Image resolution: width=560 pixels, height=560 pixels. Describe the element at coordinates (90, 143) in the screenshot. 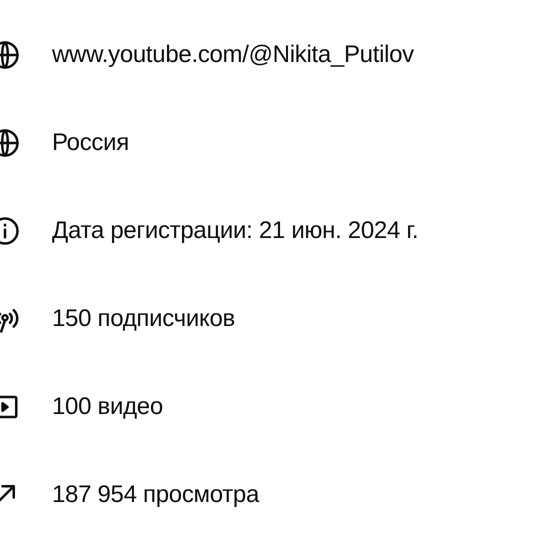

I see `detail-text: Россия` at that location.